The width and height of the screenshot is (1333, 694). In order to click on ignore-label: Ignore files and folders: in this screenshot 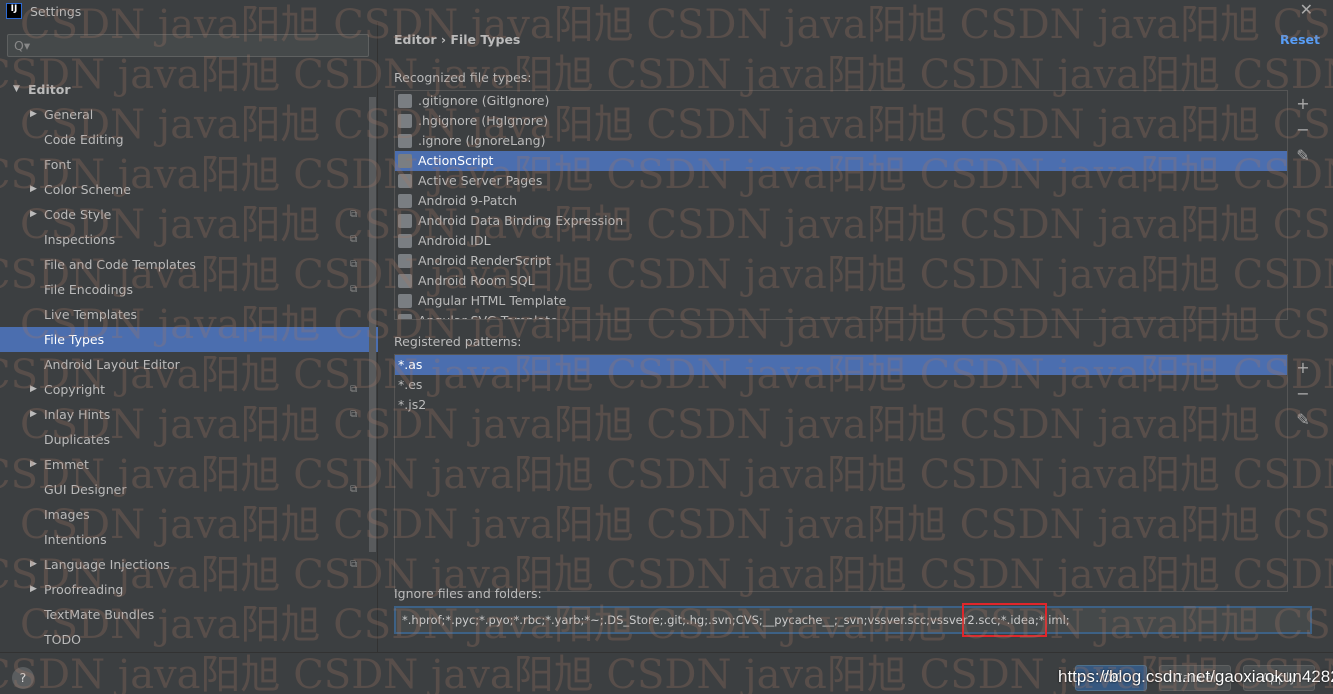, I will do `click(468, 593)`.